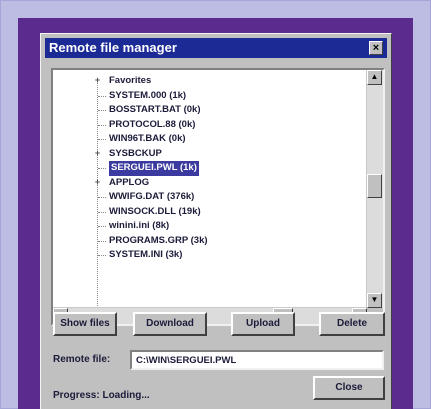  I want to click on tree-item-label: PROGRAMS.GRP (3k), so click(158, 240).